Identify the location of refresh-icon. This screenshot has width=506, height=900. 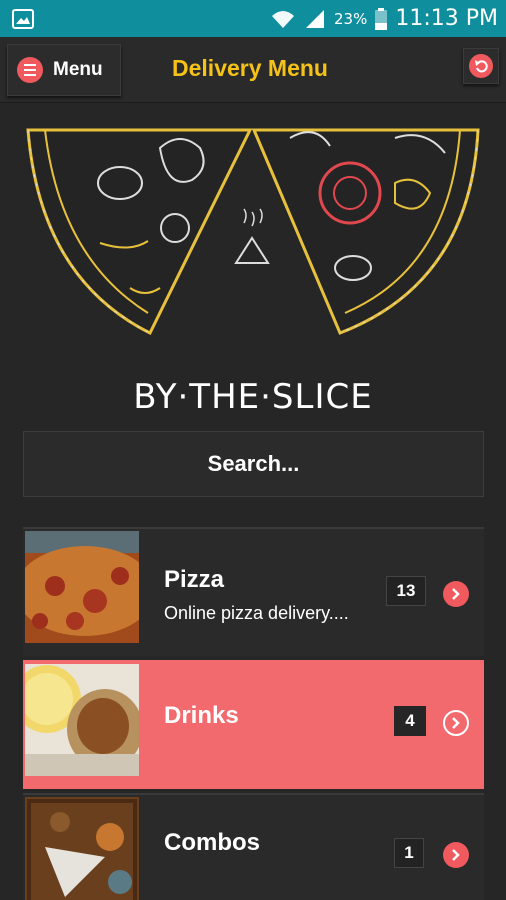
(481, 66).